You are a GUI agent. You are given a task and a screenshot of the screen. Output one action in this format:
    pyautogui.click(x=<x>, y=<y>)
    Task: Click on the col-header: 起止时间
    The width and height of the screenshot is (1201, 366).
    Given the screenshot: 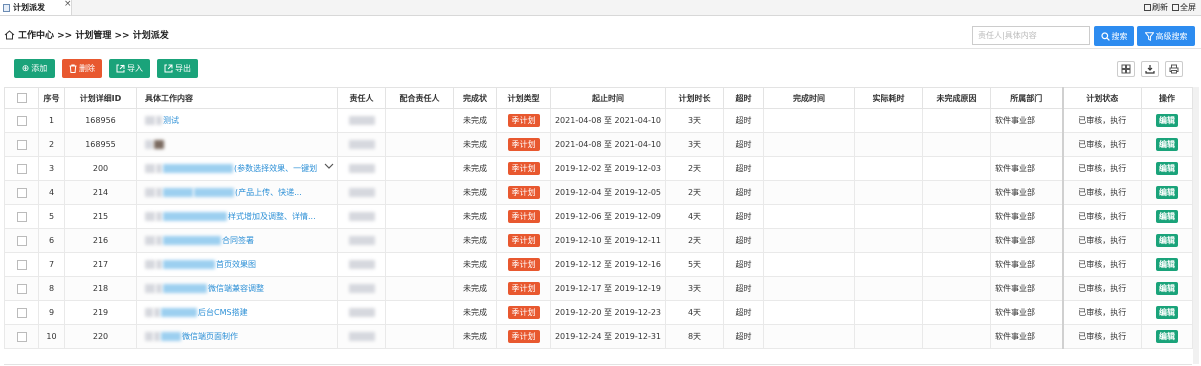 What is the action you would take?
    pyautogui.click(x=608, y=98)
    